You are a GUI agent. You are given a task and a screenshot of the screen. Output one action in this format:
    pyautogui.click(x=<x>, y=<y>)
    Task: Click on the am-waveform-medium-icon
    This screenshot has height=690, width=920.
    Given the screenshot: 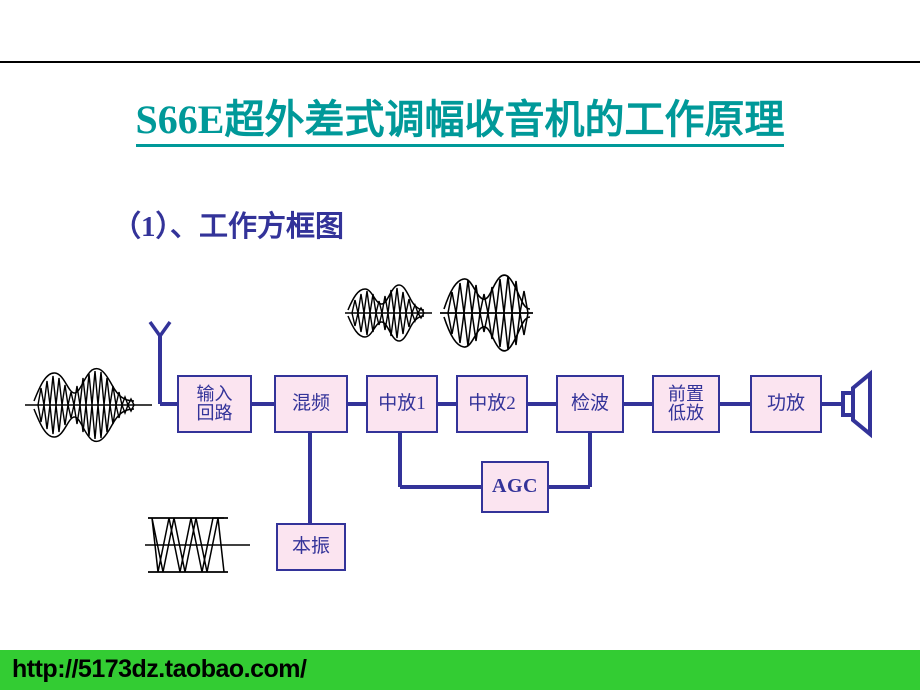 What is the action you would take?
    pyautogui.click(x=388, y=313)
    